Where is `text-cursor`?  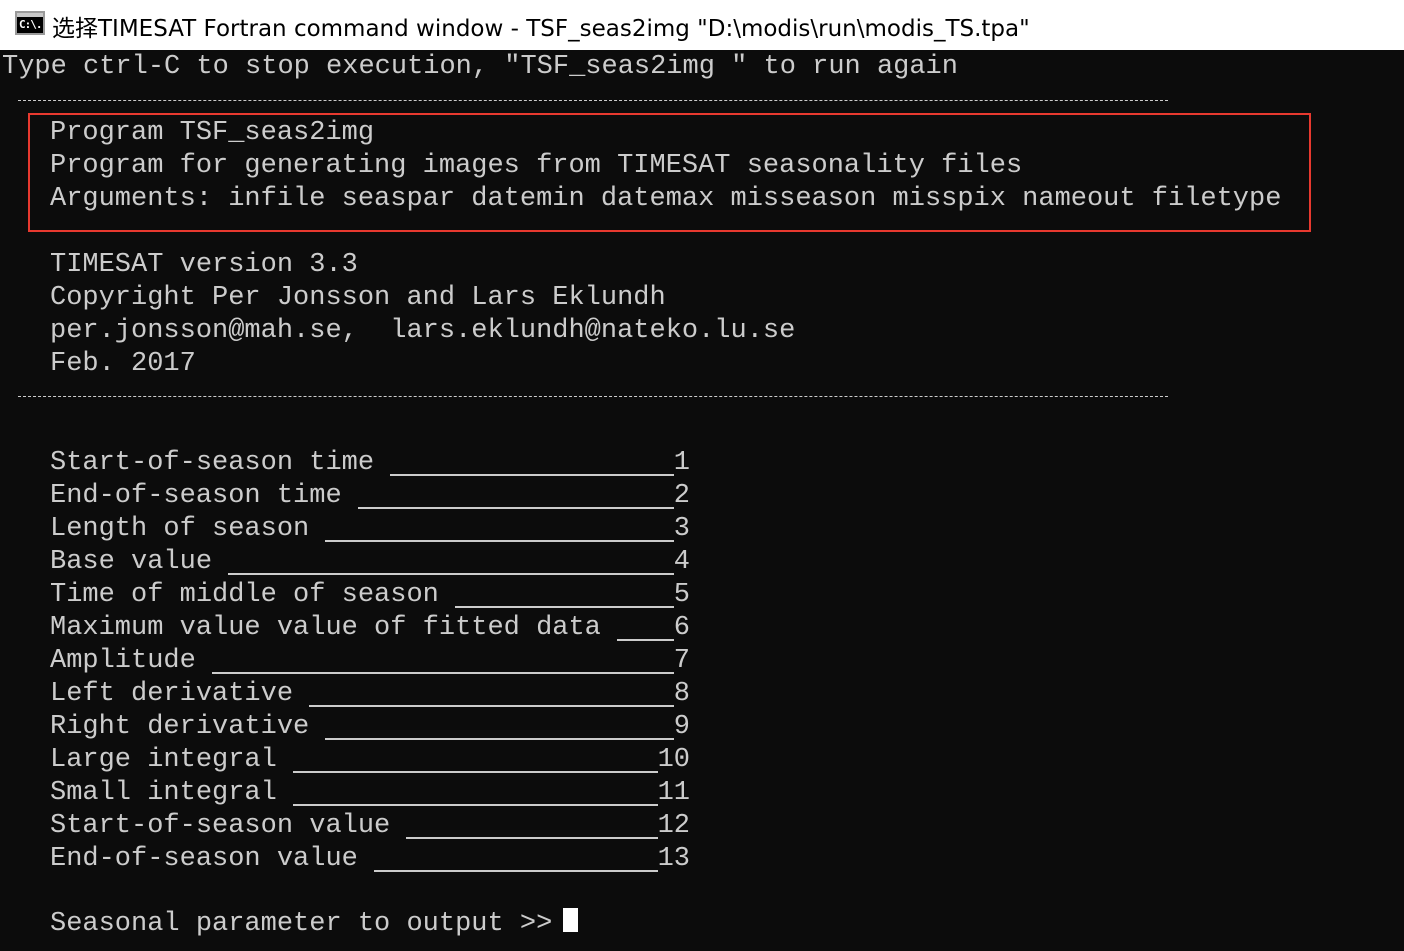
text-cursor is located at coordinates (570, 920).